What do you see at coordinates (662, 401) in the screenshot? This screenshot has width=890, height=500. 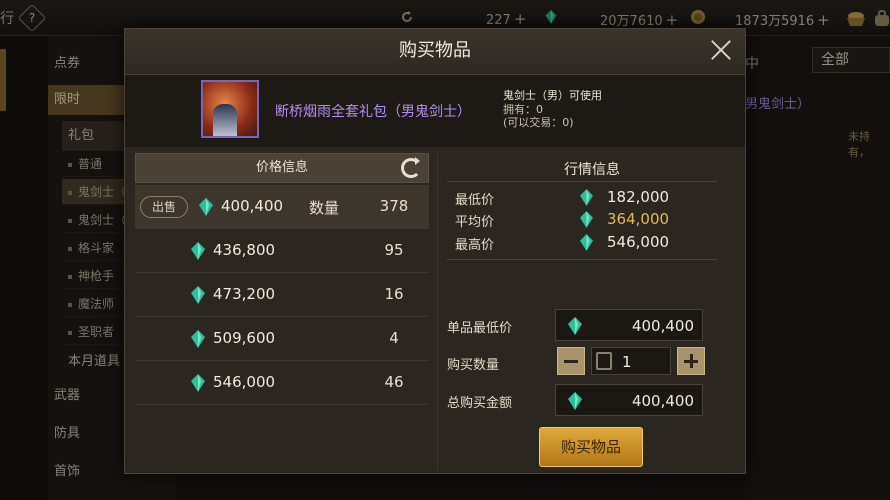 I see `total-amount-value: 400,400` at bounding box center [662, 401].